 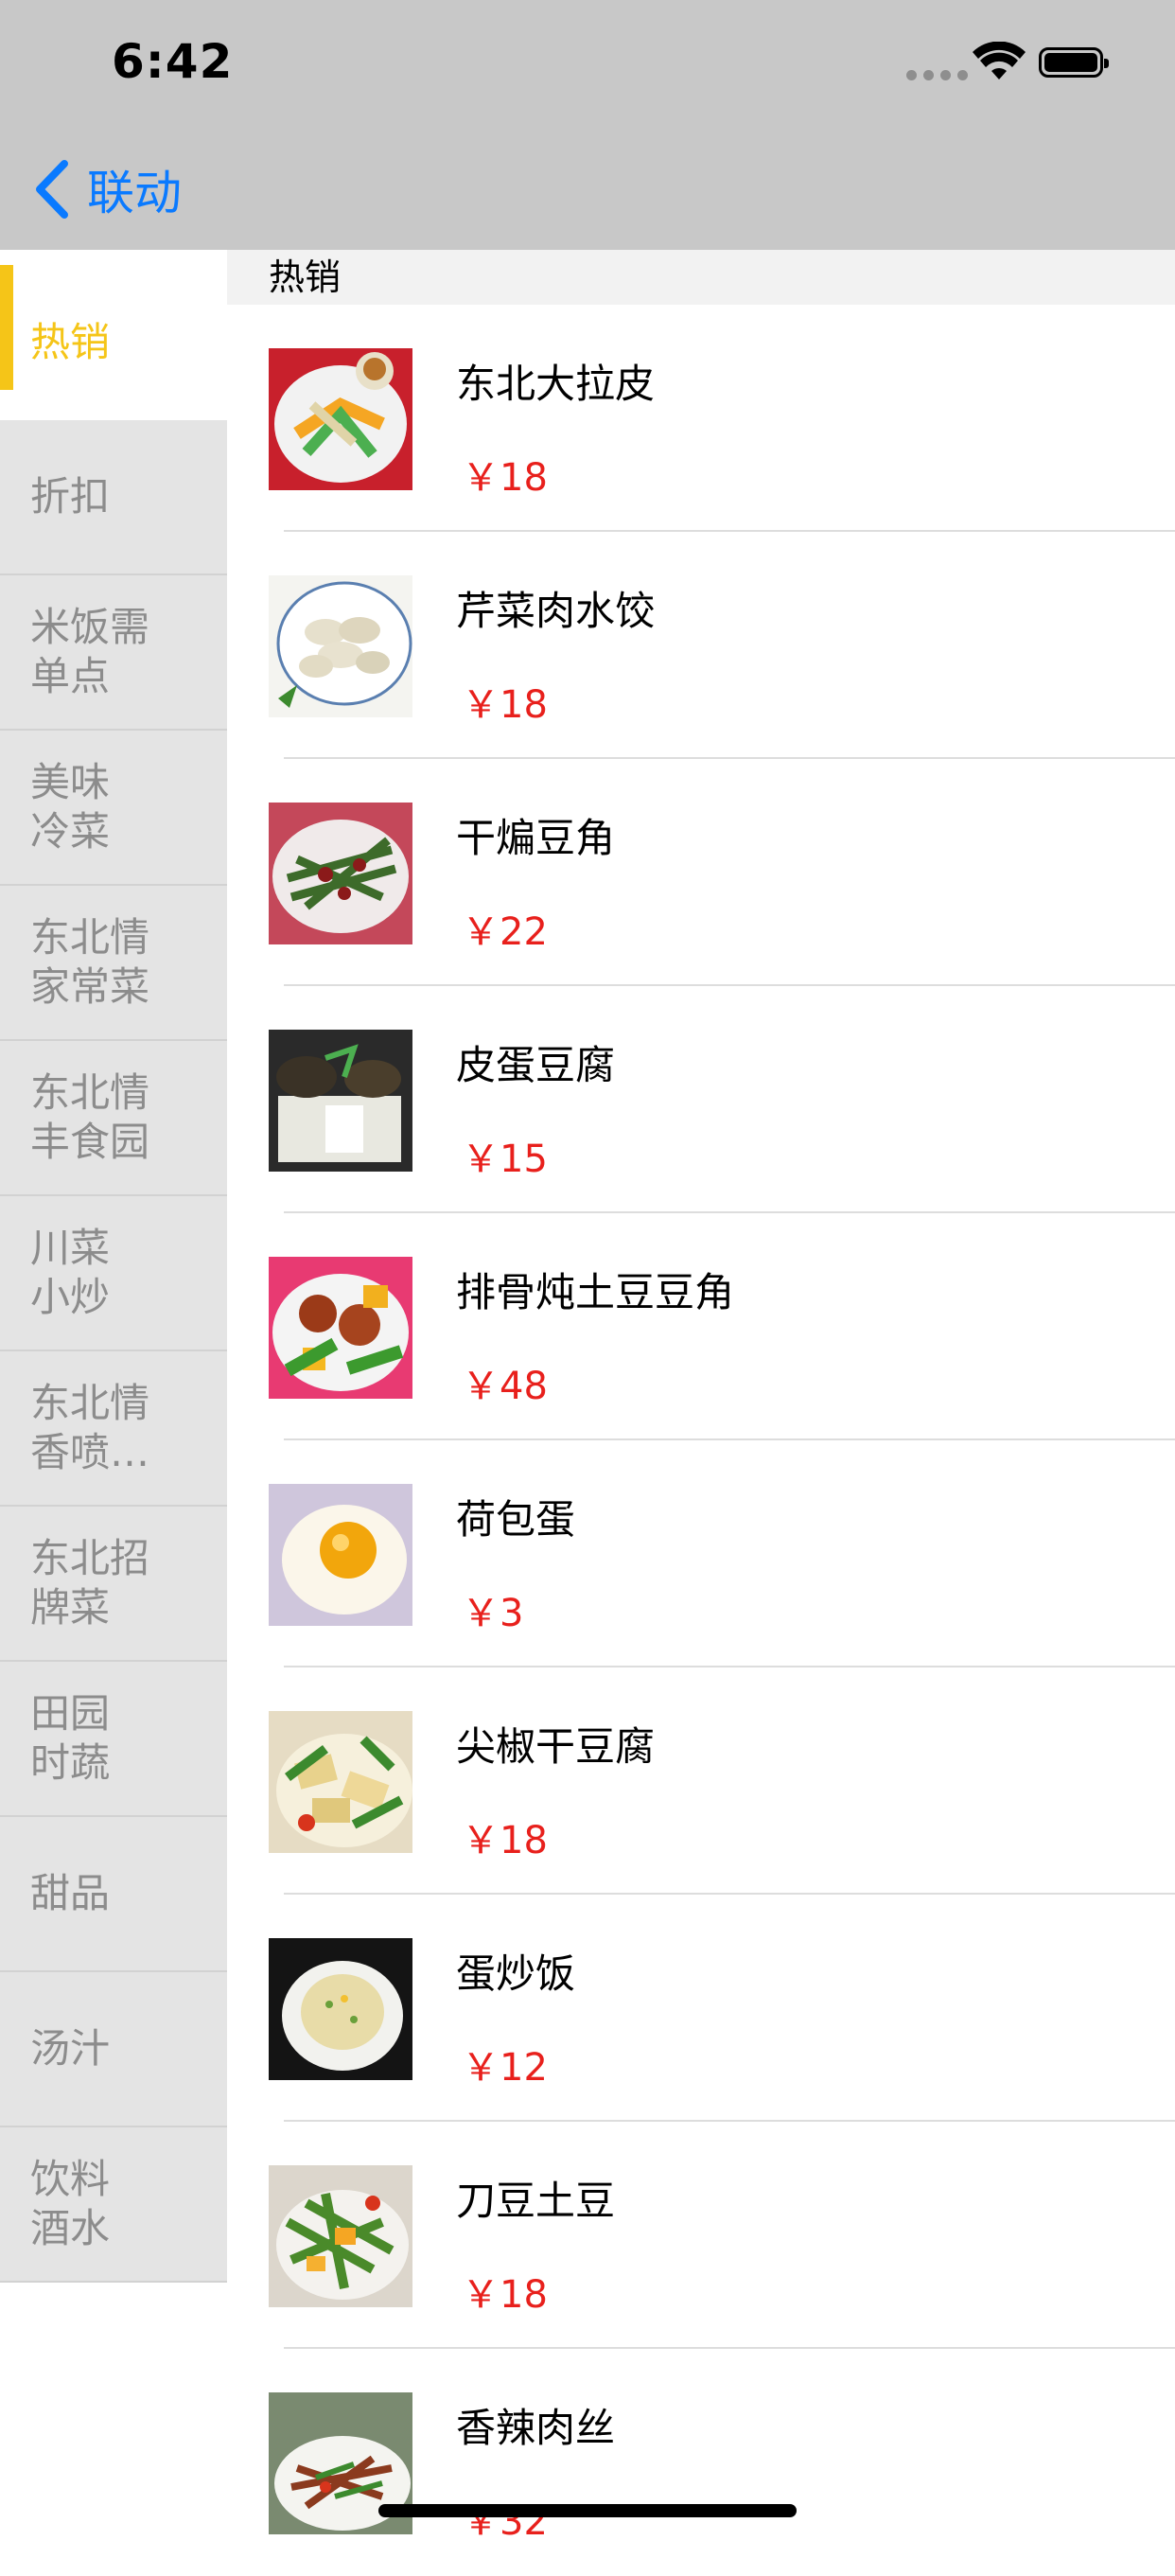 What do you see at coordinates (90, 651) in the screenshot?
I see `sidebar-item-label: 米饭需 单点` at bounding box center [90, 651].